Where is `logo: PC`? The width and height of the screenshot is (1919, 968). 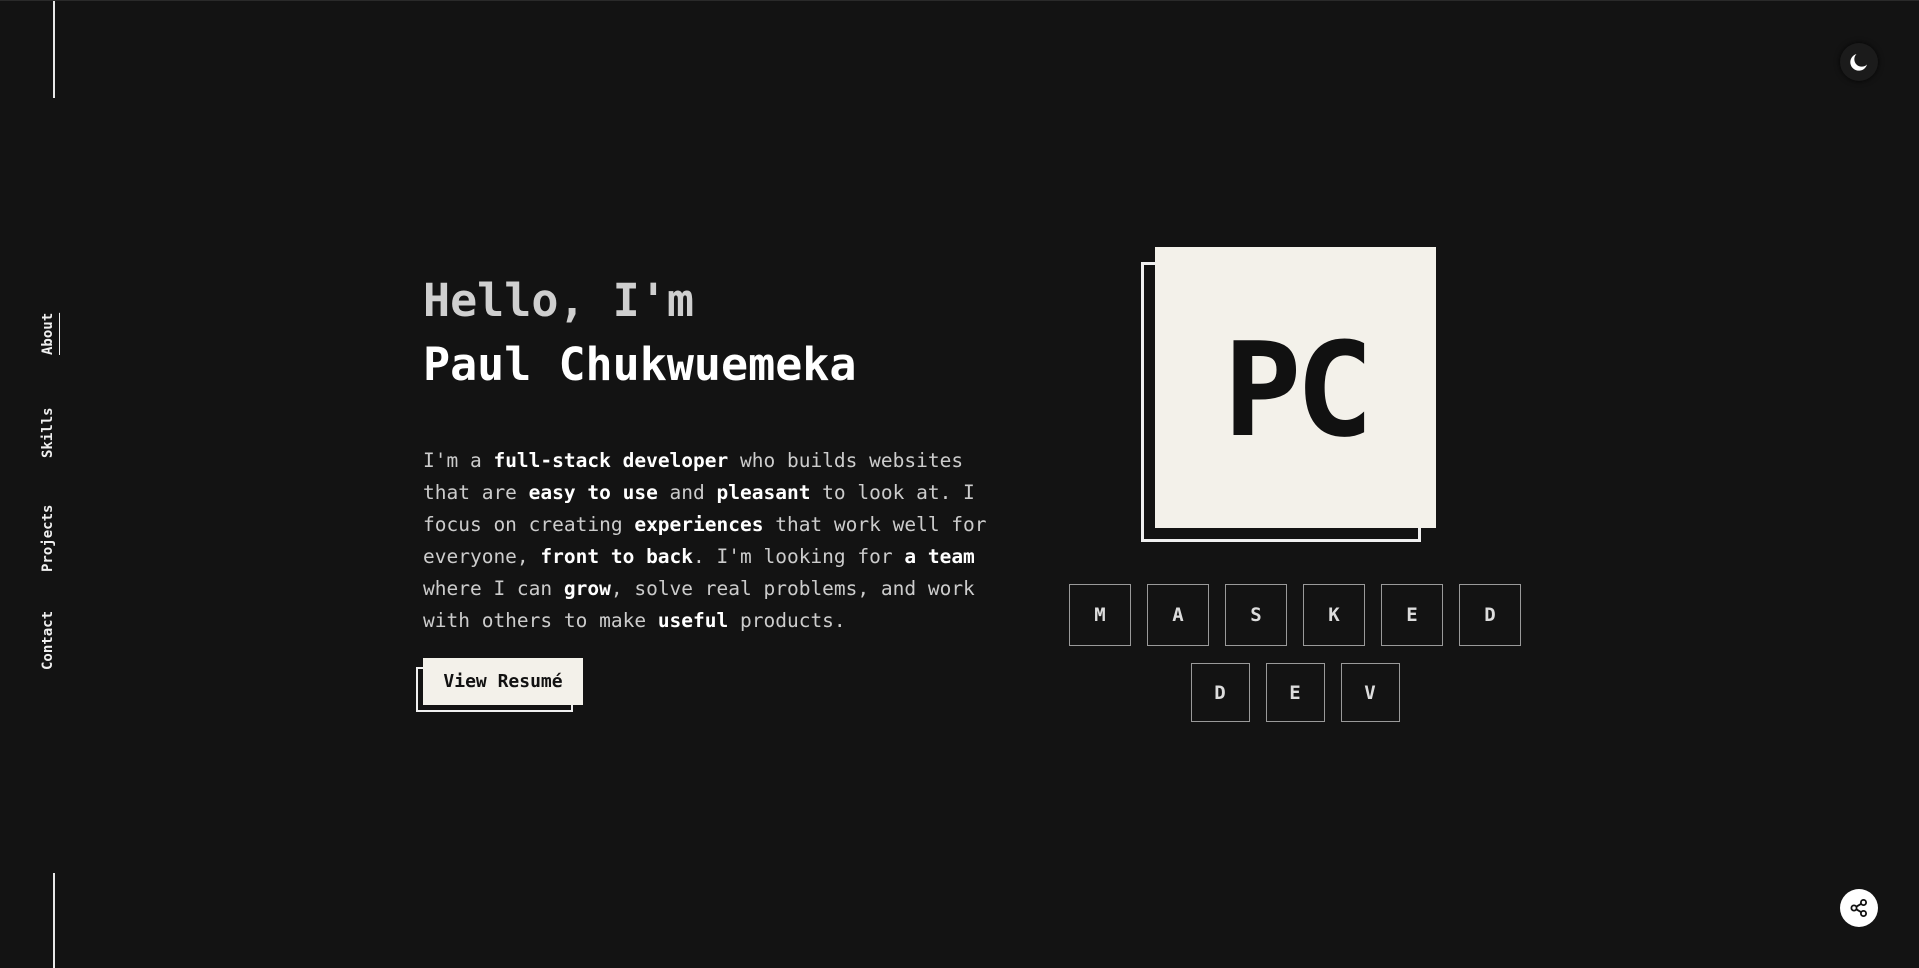 logo: PC is located at coordinates (1291, 397).